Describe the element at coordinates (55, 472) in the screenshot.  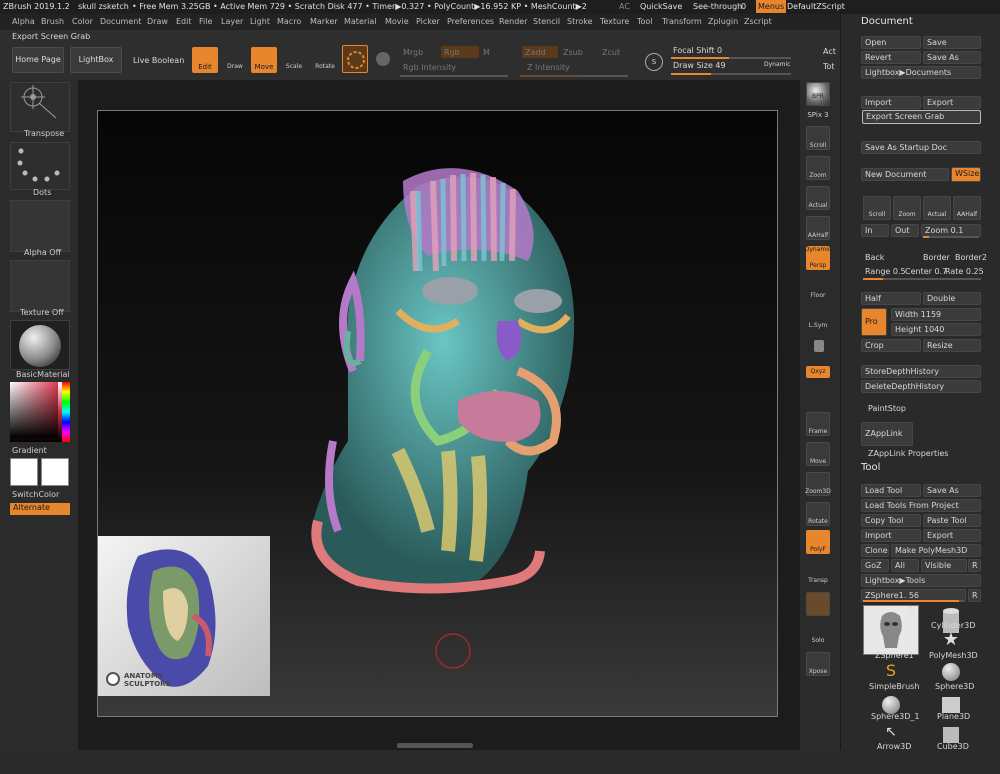
I see `secondary-color-swatch` at that location.